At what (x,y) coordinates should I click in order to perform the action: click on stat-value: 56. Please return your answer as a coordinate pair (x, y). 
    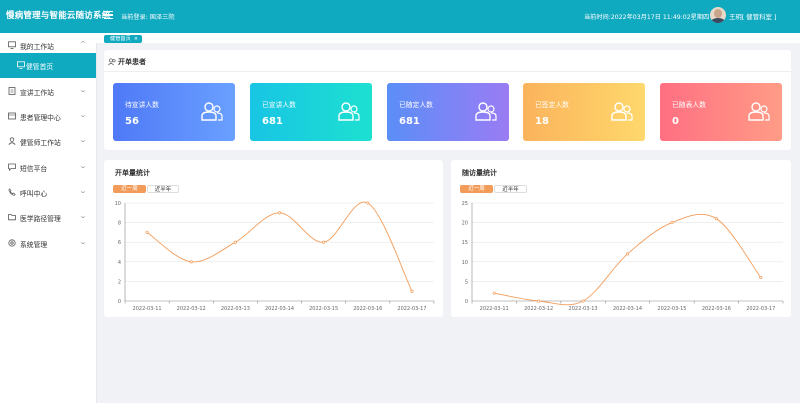
    Looking at the image, I should click on (132, 121).